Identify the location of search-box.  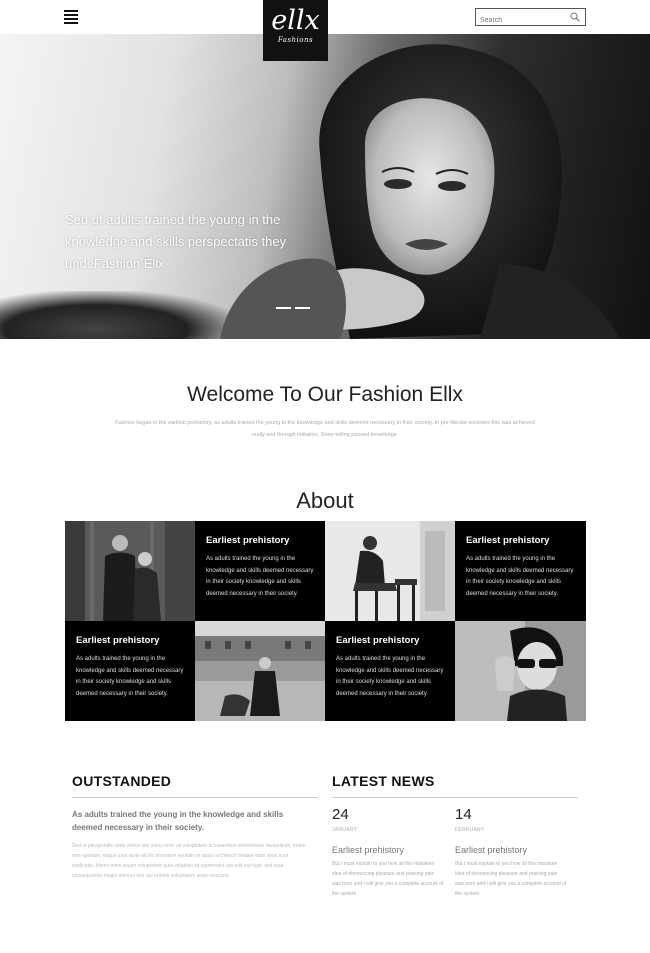
(530, 18).